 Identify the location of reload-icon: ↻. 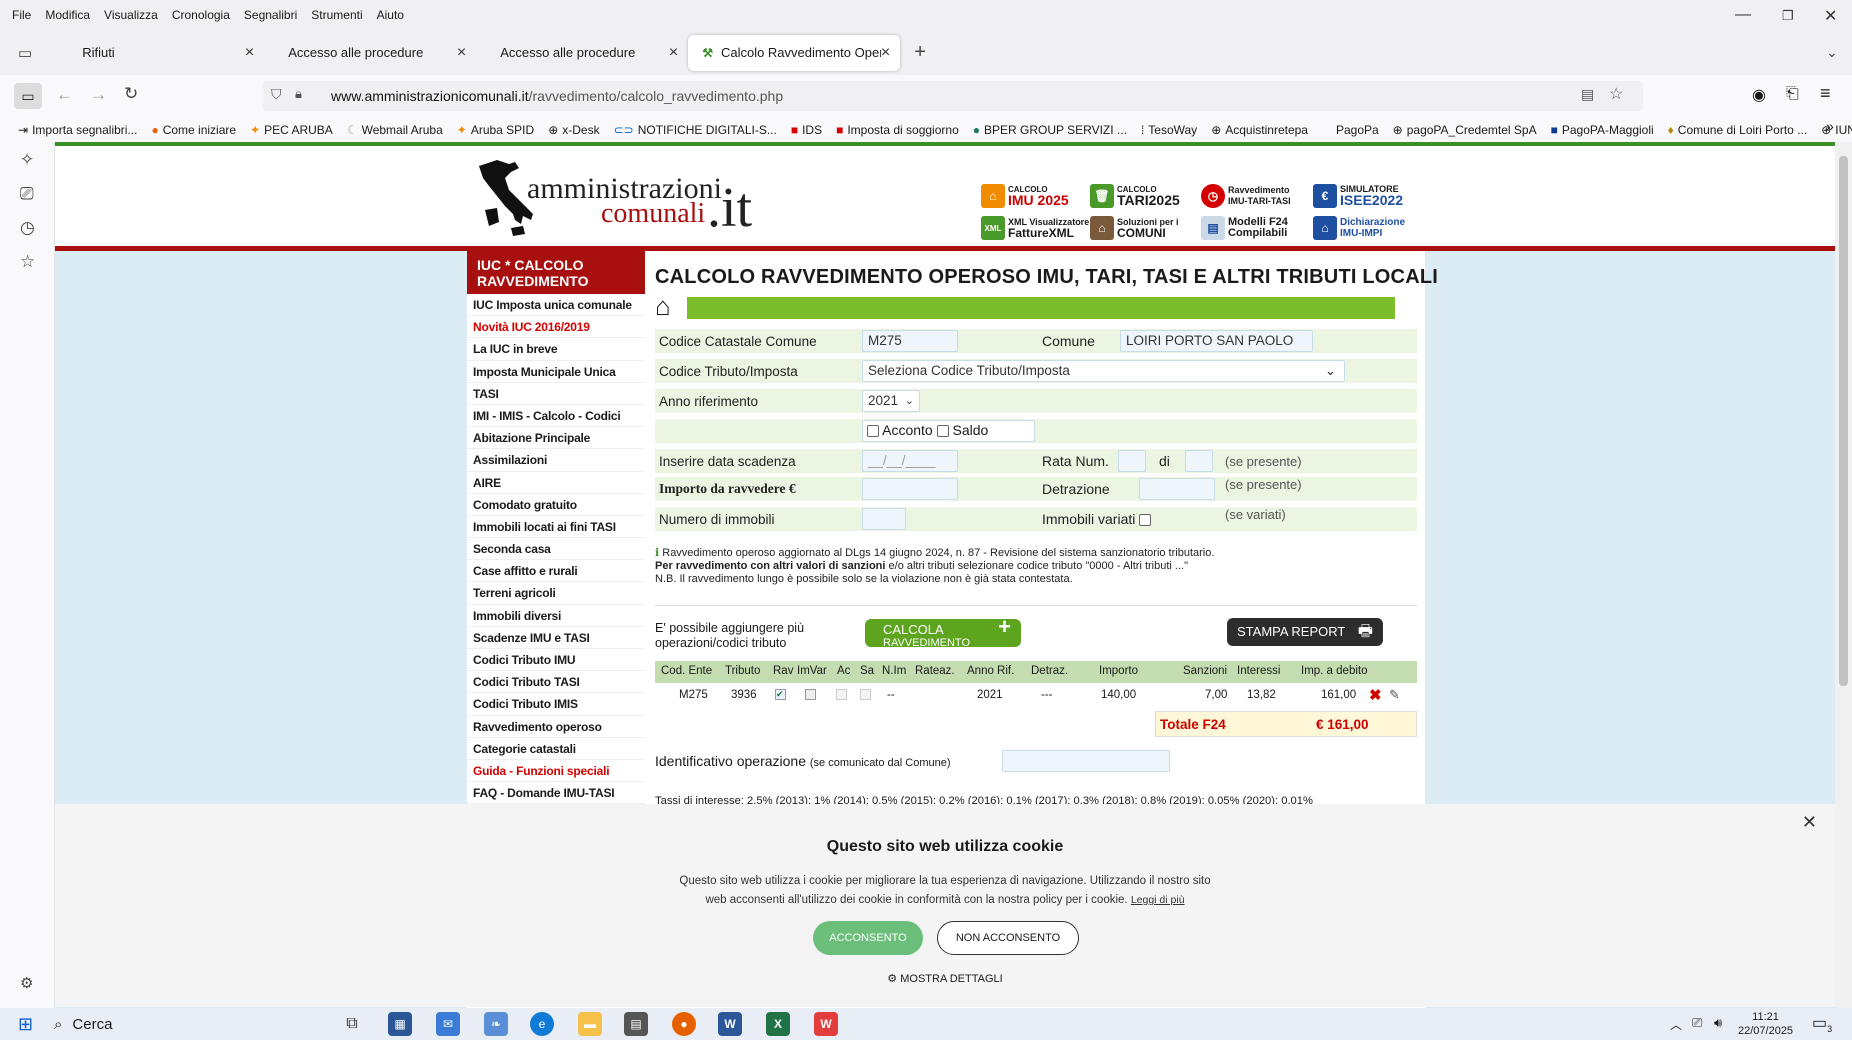
(131, 94).